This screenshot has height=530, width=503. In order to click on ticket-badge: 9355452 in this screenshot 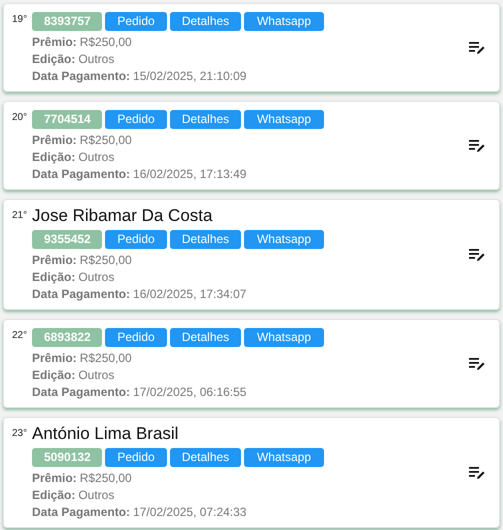, I will do `click(67, 239)`.